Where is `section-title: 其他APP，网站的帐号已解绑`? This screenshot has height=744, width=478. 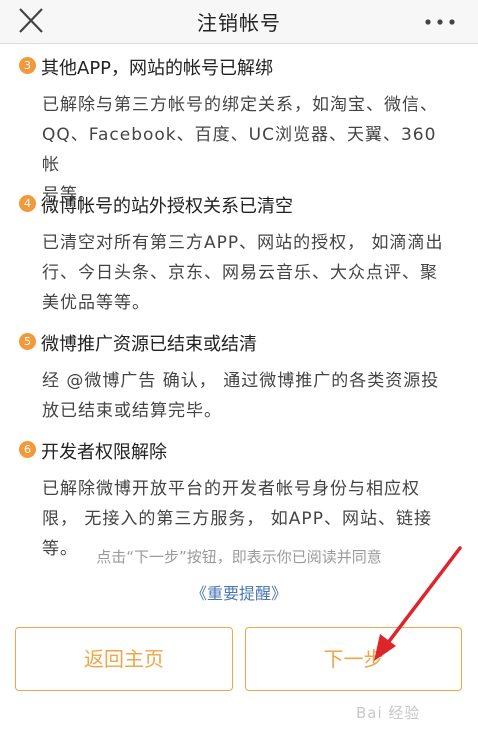 section-title: 其他APP，网站的帐号已解绑 is located at coordinates (157, 68).